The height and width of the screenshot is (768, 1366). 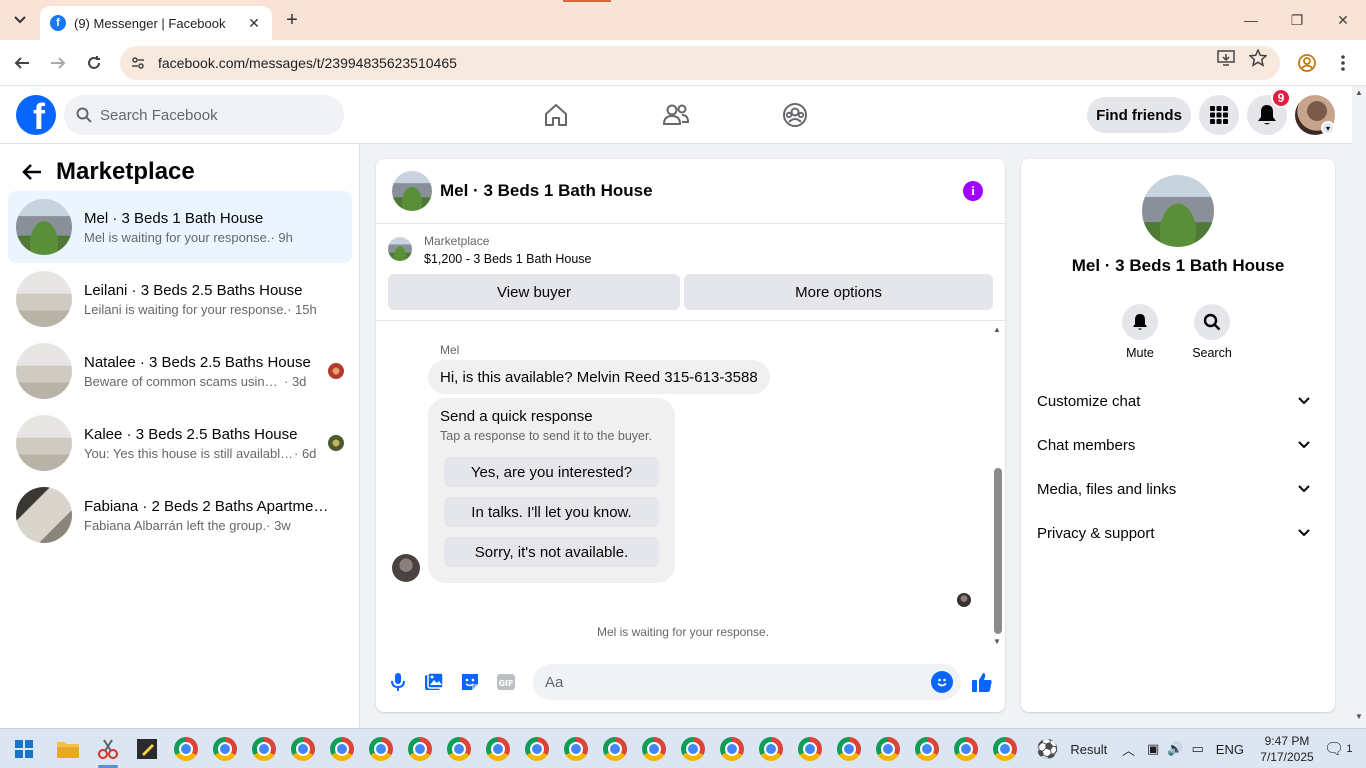 What do you see at coordinates (534, 292) in the screenshot?
I see `view-buyer-button: View buyer` at bounding box center [534, 292].